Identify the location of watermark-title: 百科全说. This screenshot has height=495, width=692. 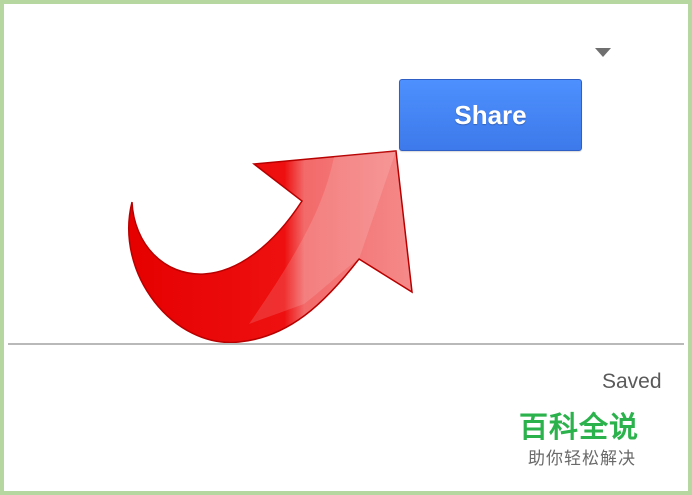
(579, 427).